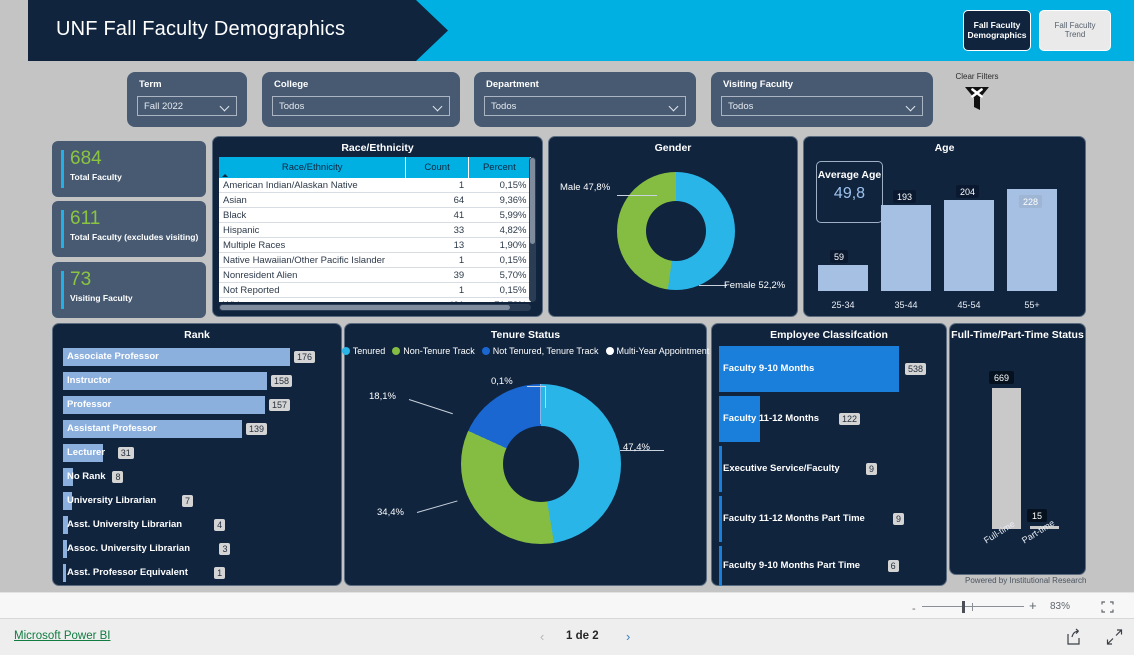 This screenshot has width=1134, height=655. What do you see at coordinates (499, 275) in the screenshot?
I see `cell-percent: 5,70%` at bounding box center [499, 275].